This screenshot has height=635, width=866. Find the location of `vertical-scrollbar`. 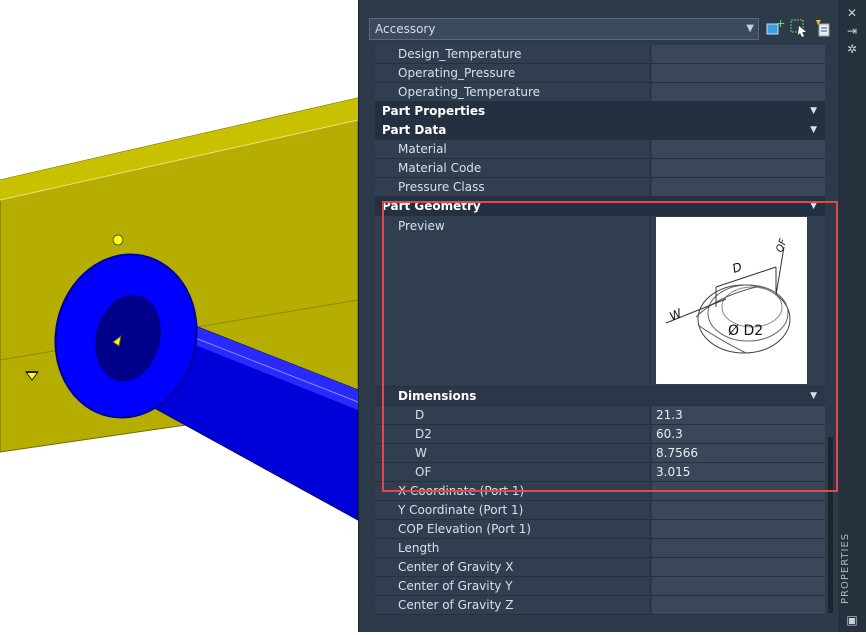

vertical-scrollbar is located at coordinates (831, 330).